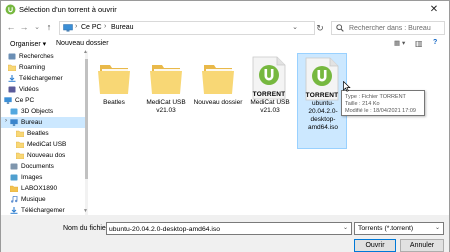 This screenshot has height=252, width=450. I want to click on filename-input, so click(222, 229).